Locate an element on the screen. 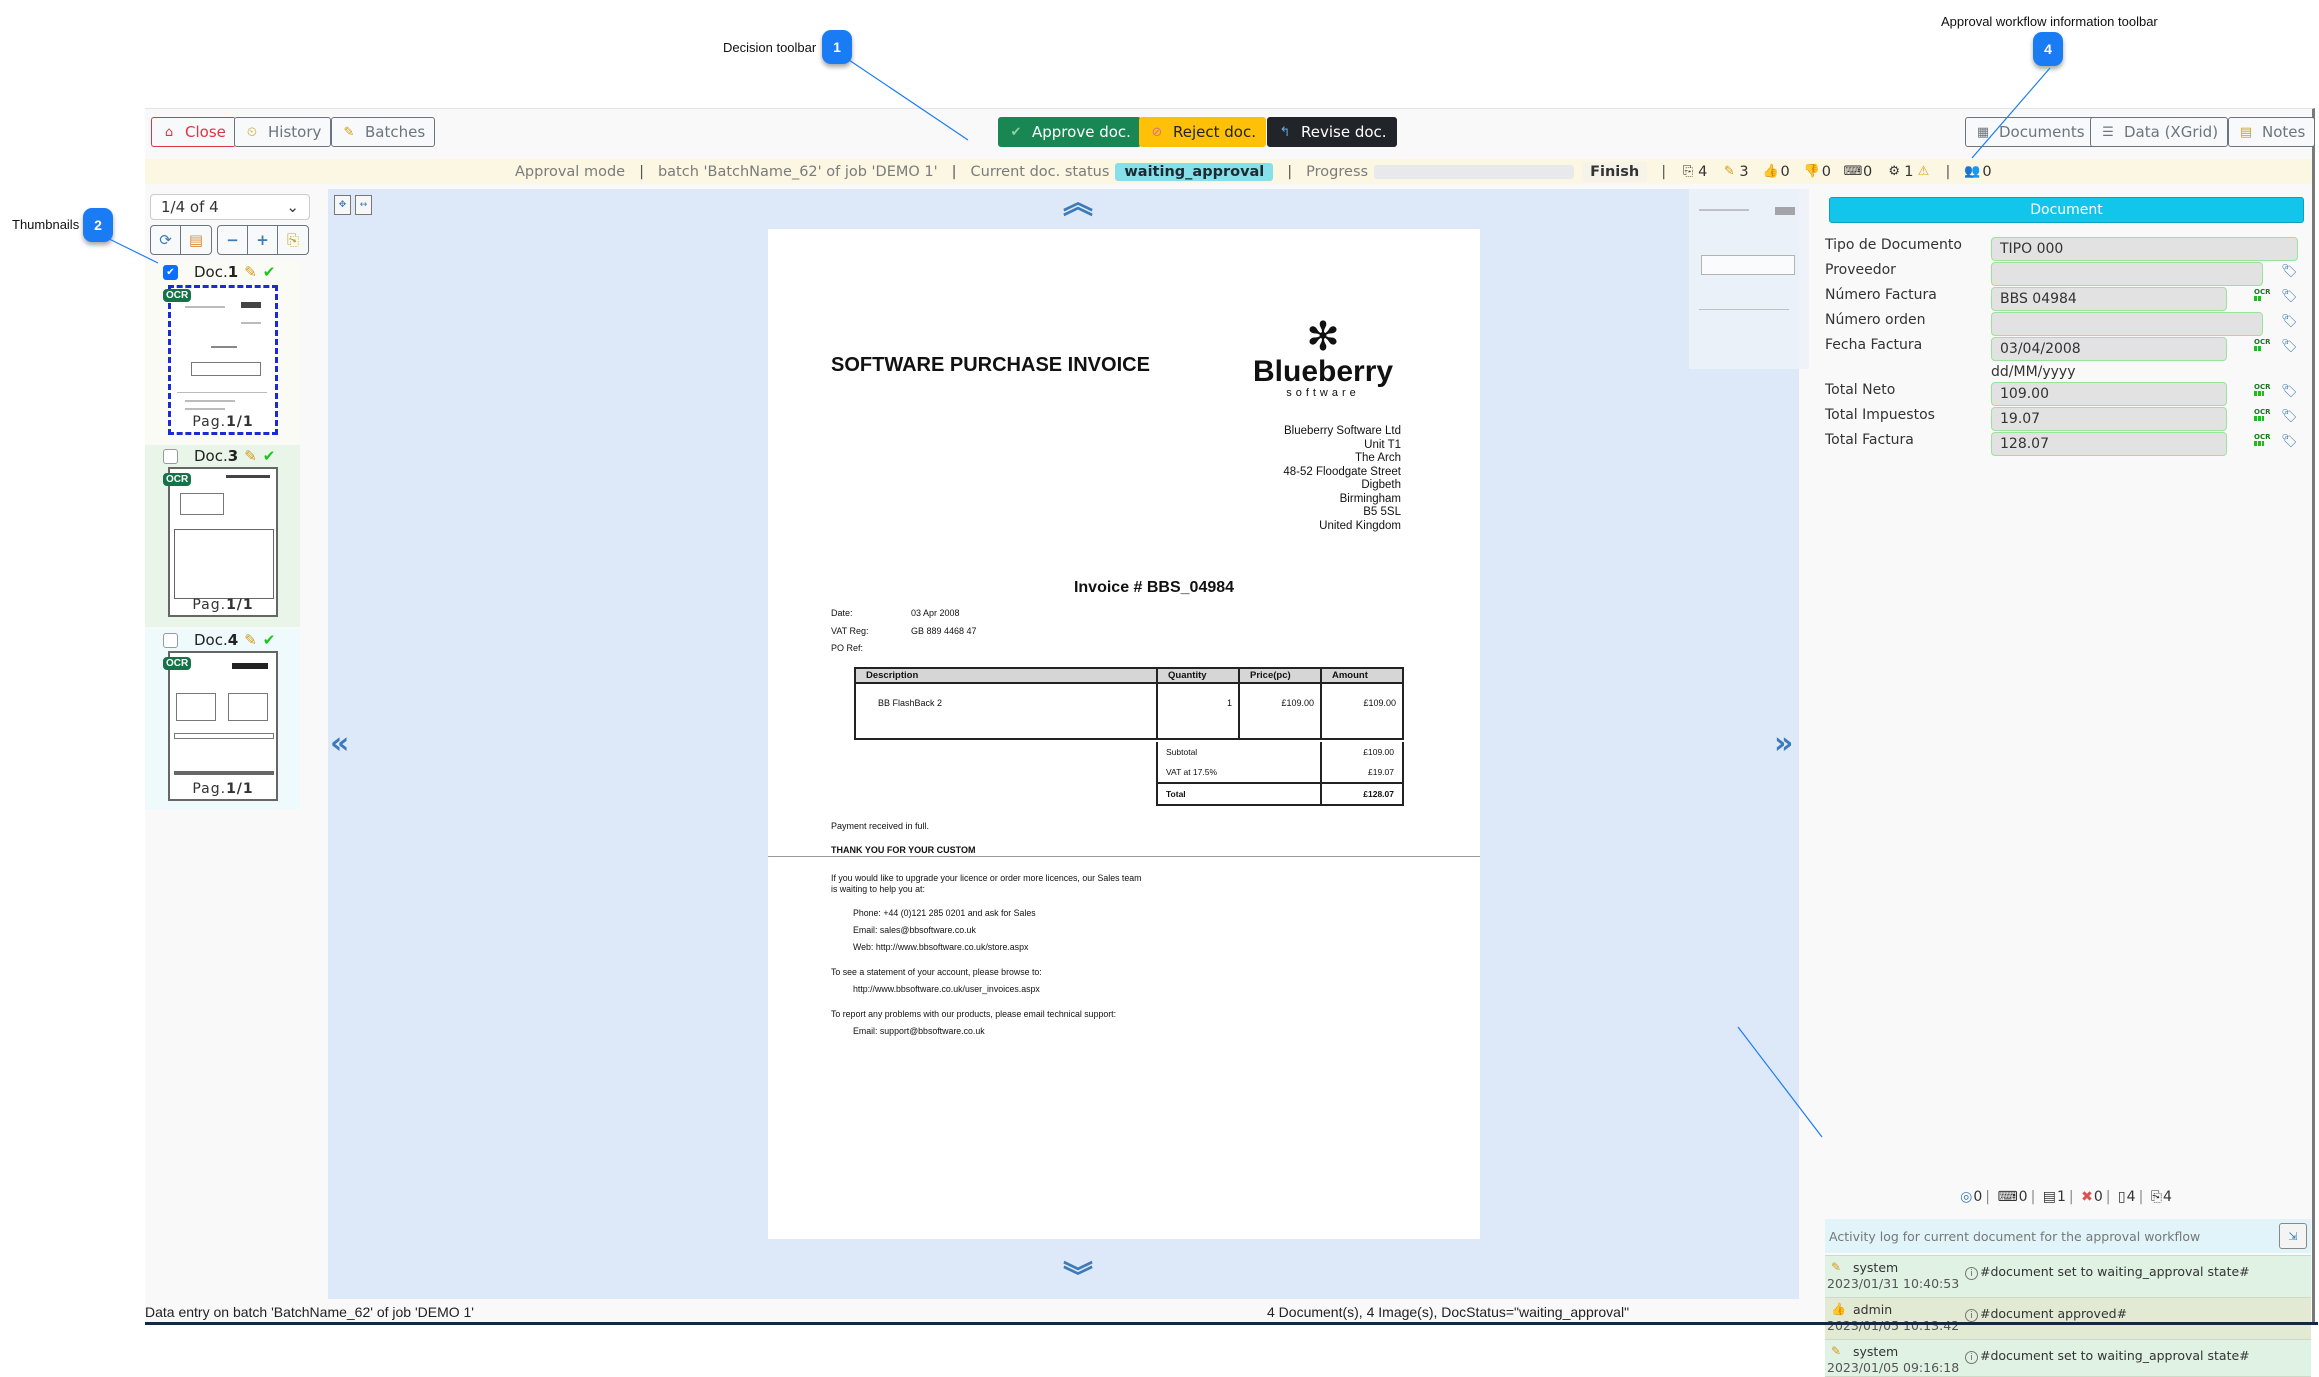 This screenshot has width=2319, height=1377. plus-icon: + is located at coordinates (262, 240).